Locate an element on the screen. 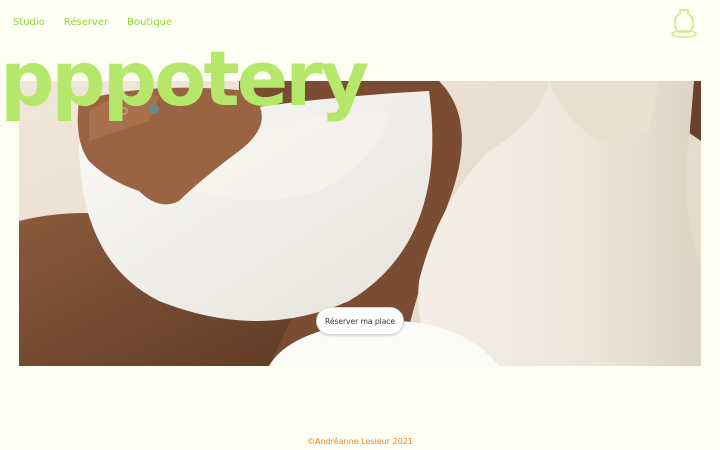 Image resolution: width=720 pixels, height=450 pixels. main-nav: Studio Réserver Boutique is located at coordinates (92, 22).